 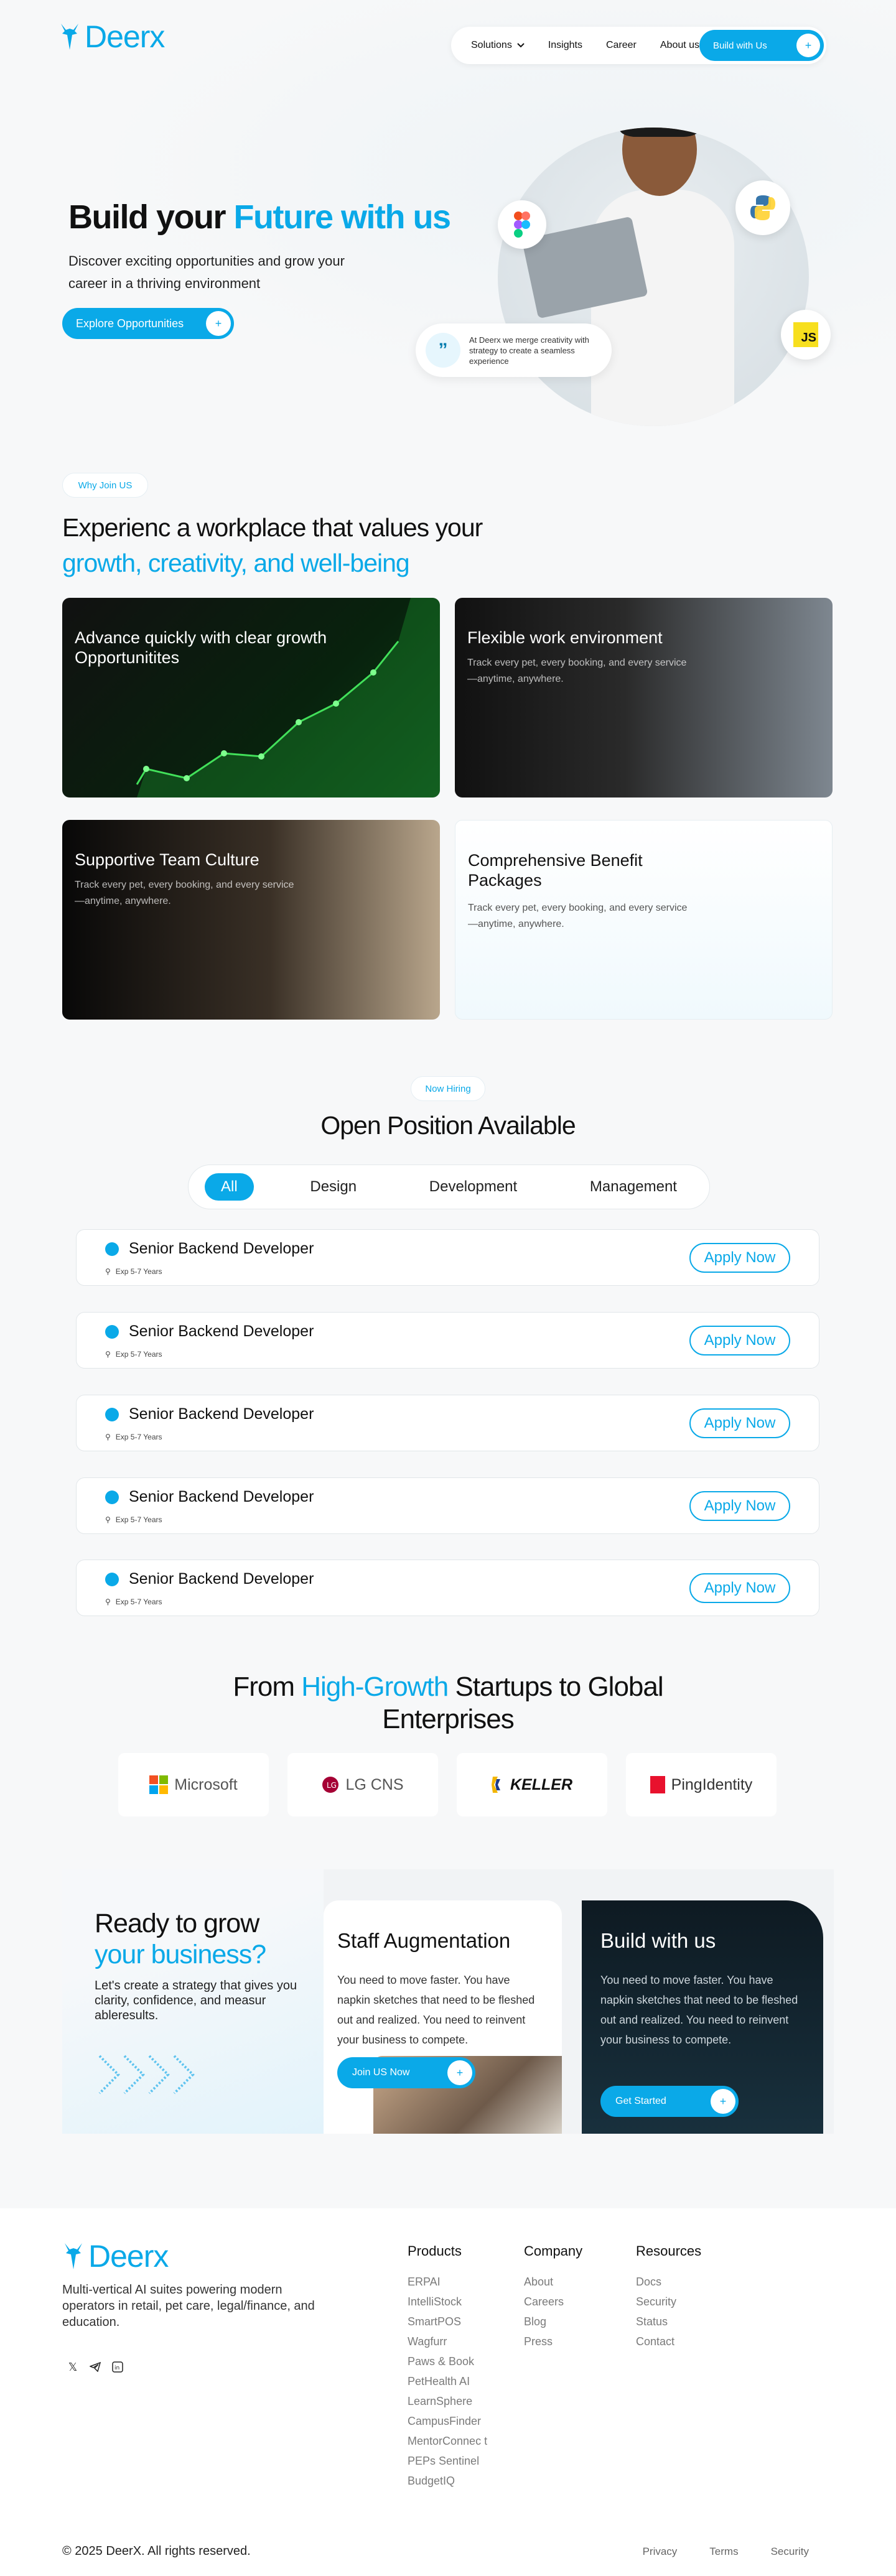 What do you see at coordinates (761, 45) in the screenshot?
I see `build-with-us-button: Build with Us +` at bounding box center [761, 45].